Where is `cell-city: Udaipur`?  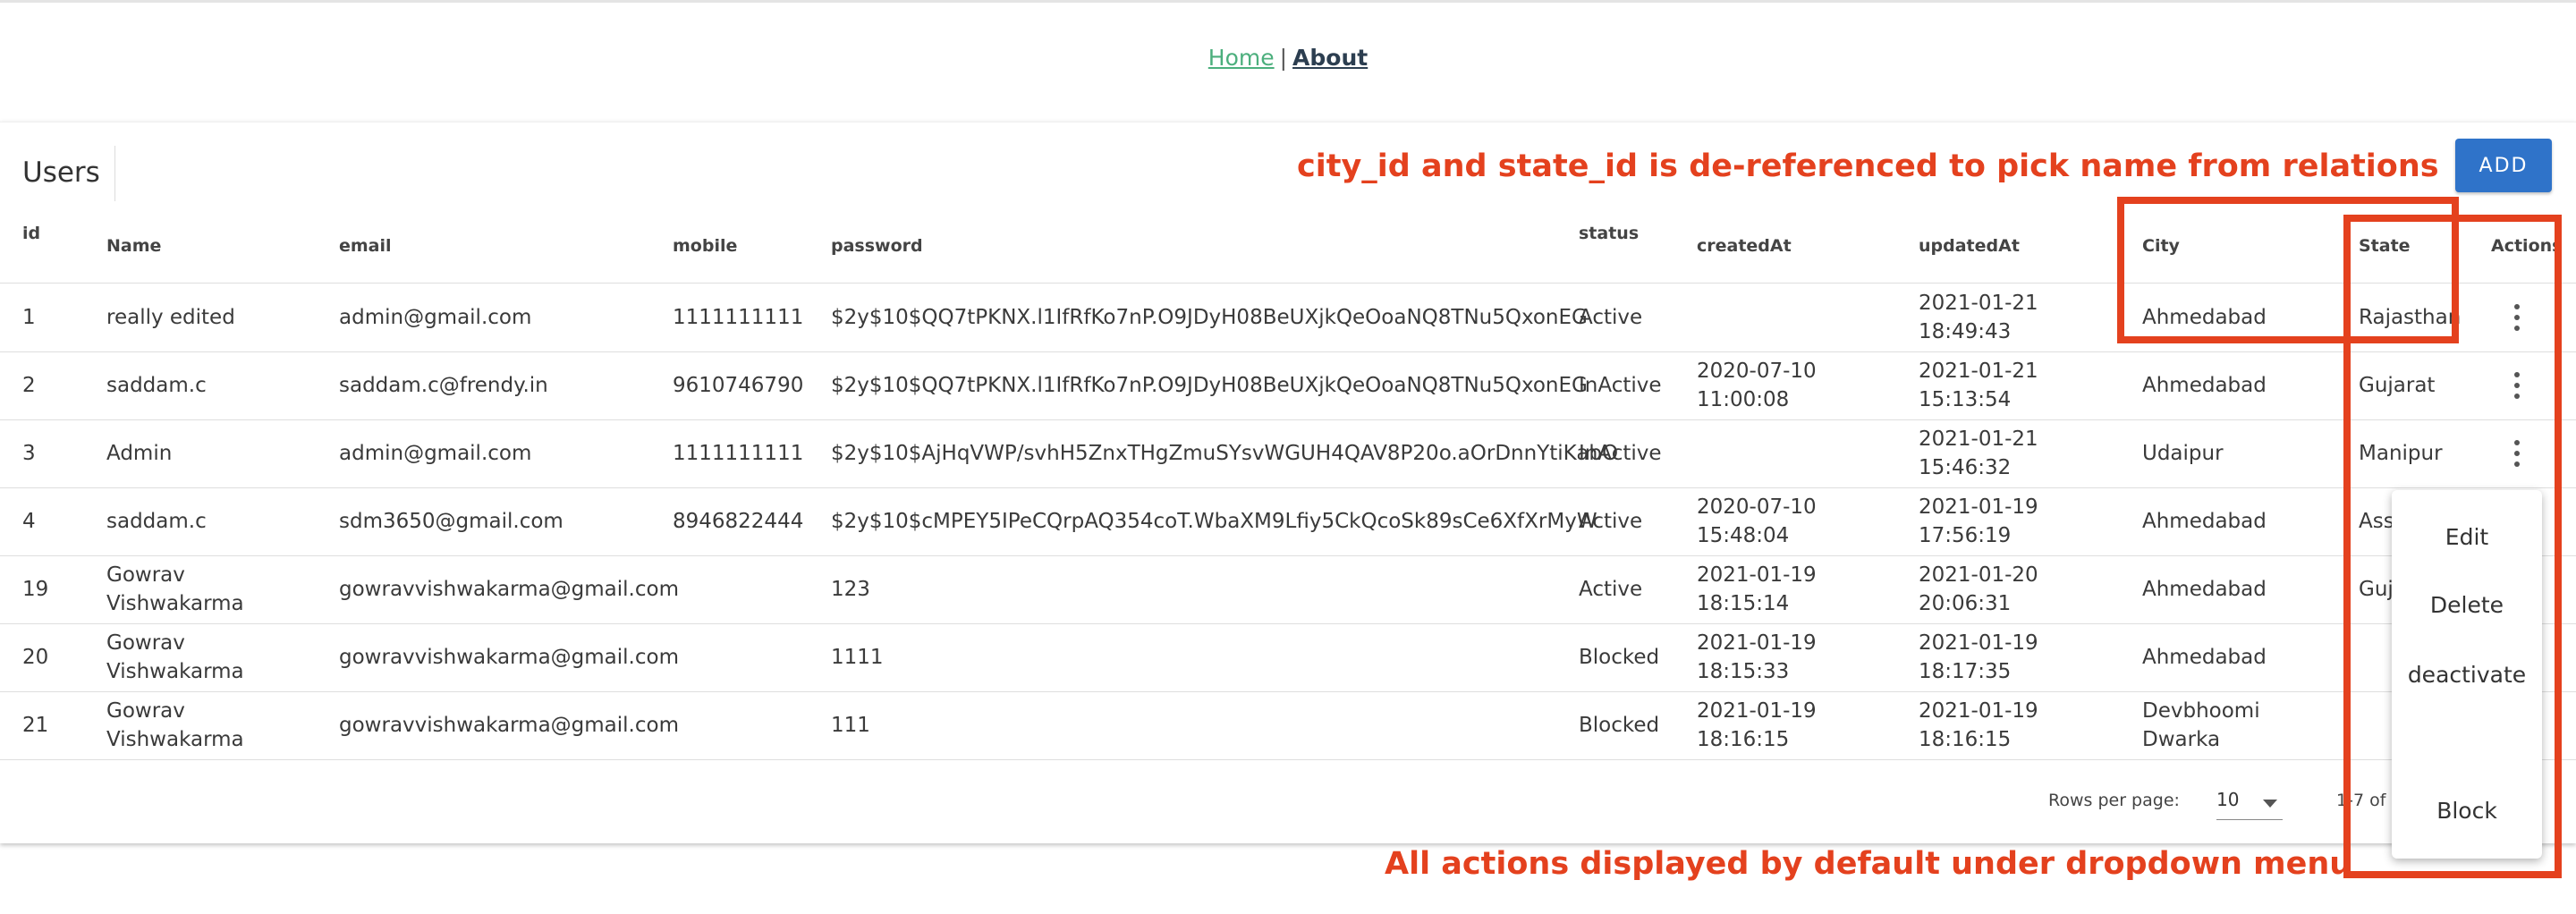
cell-city: Udaipur is located at coordinates (2183, 453).